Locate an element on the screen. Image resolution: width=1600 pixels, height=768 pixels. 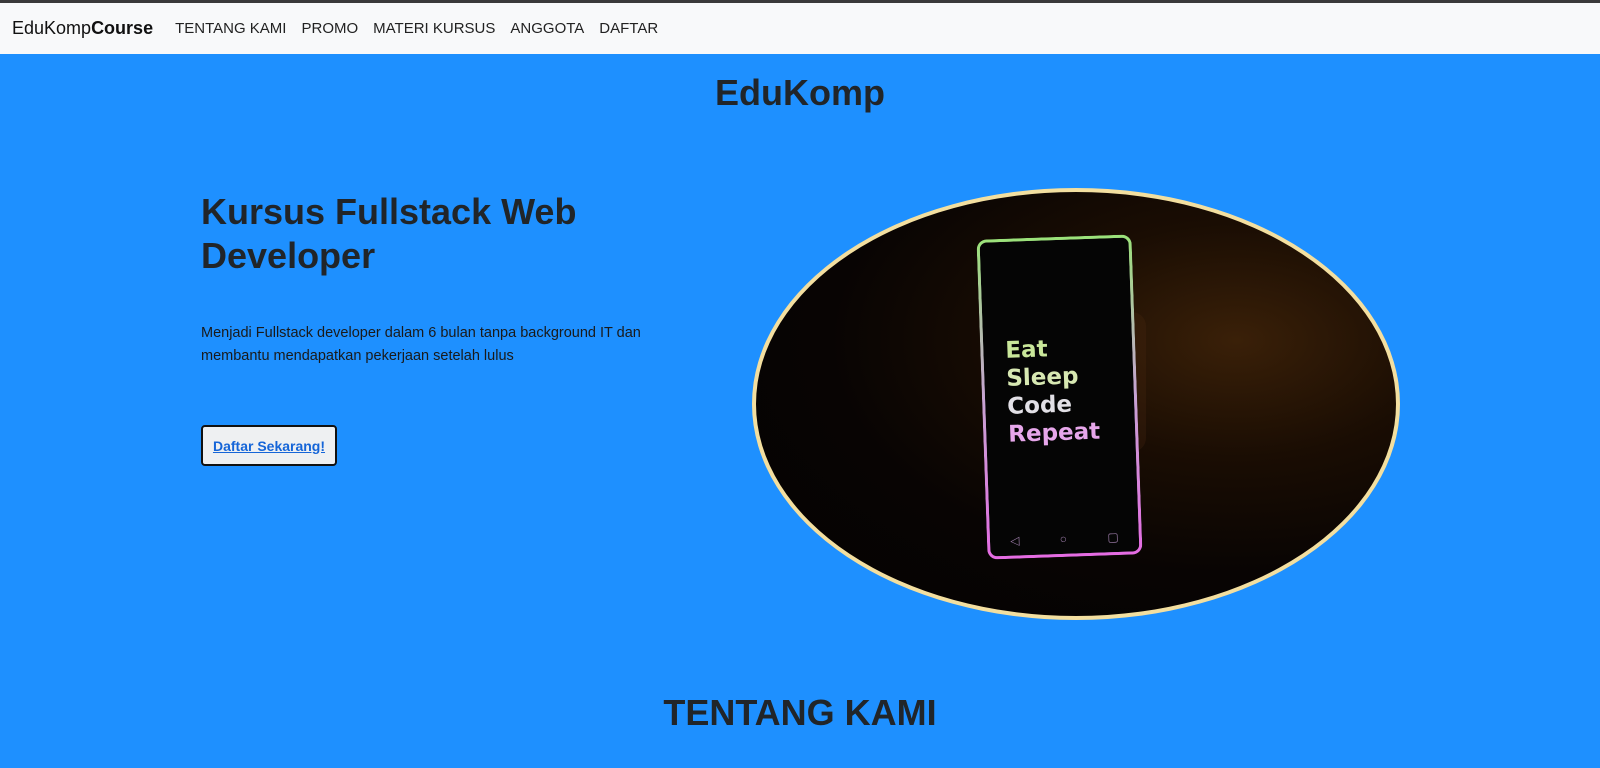
recents-icon: ▢ is located at coordinates (1113, 537).